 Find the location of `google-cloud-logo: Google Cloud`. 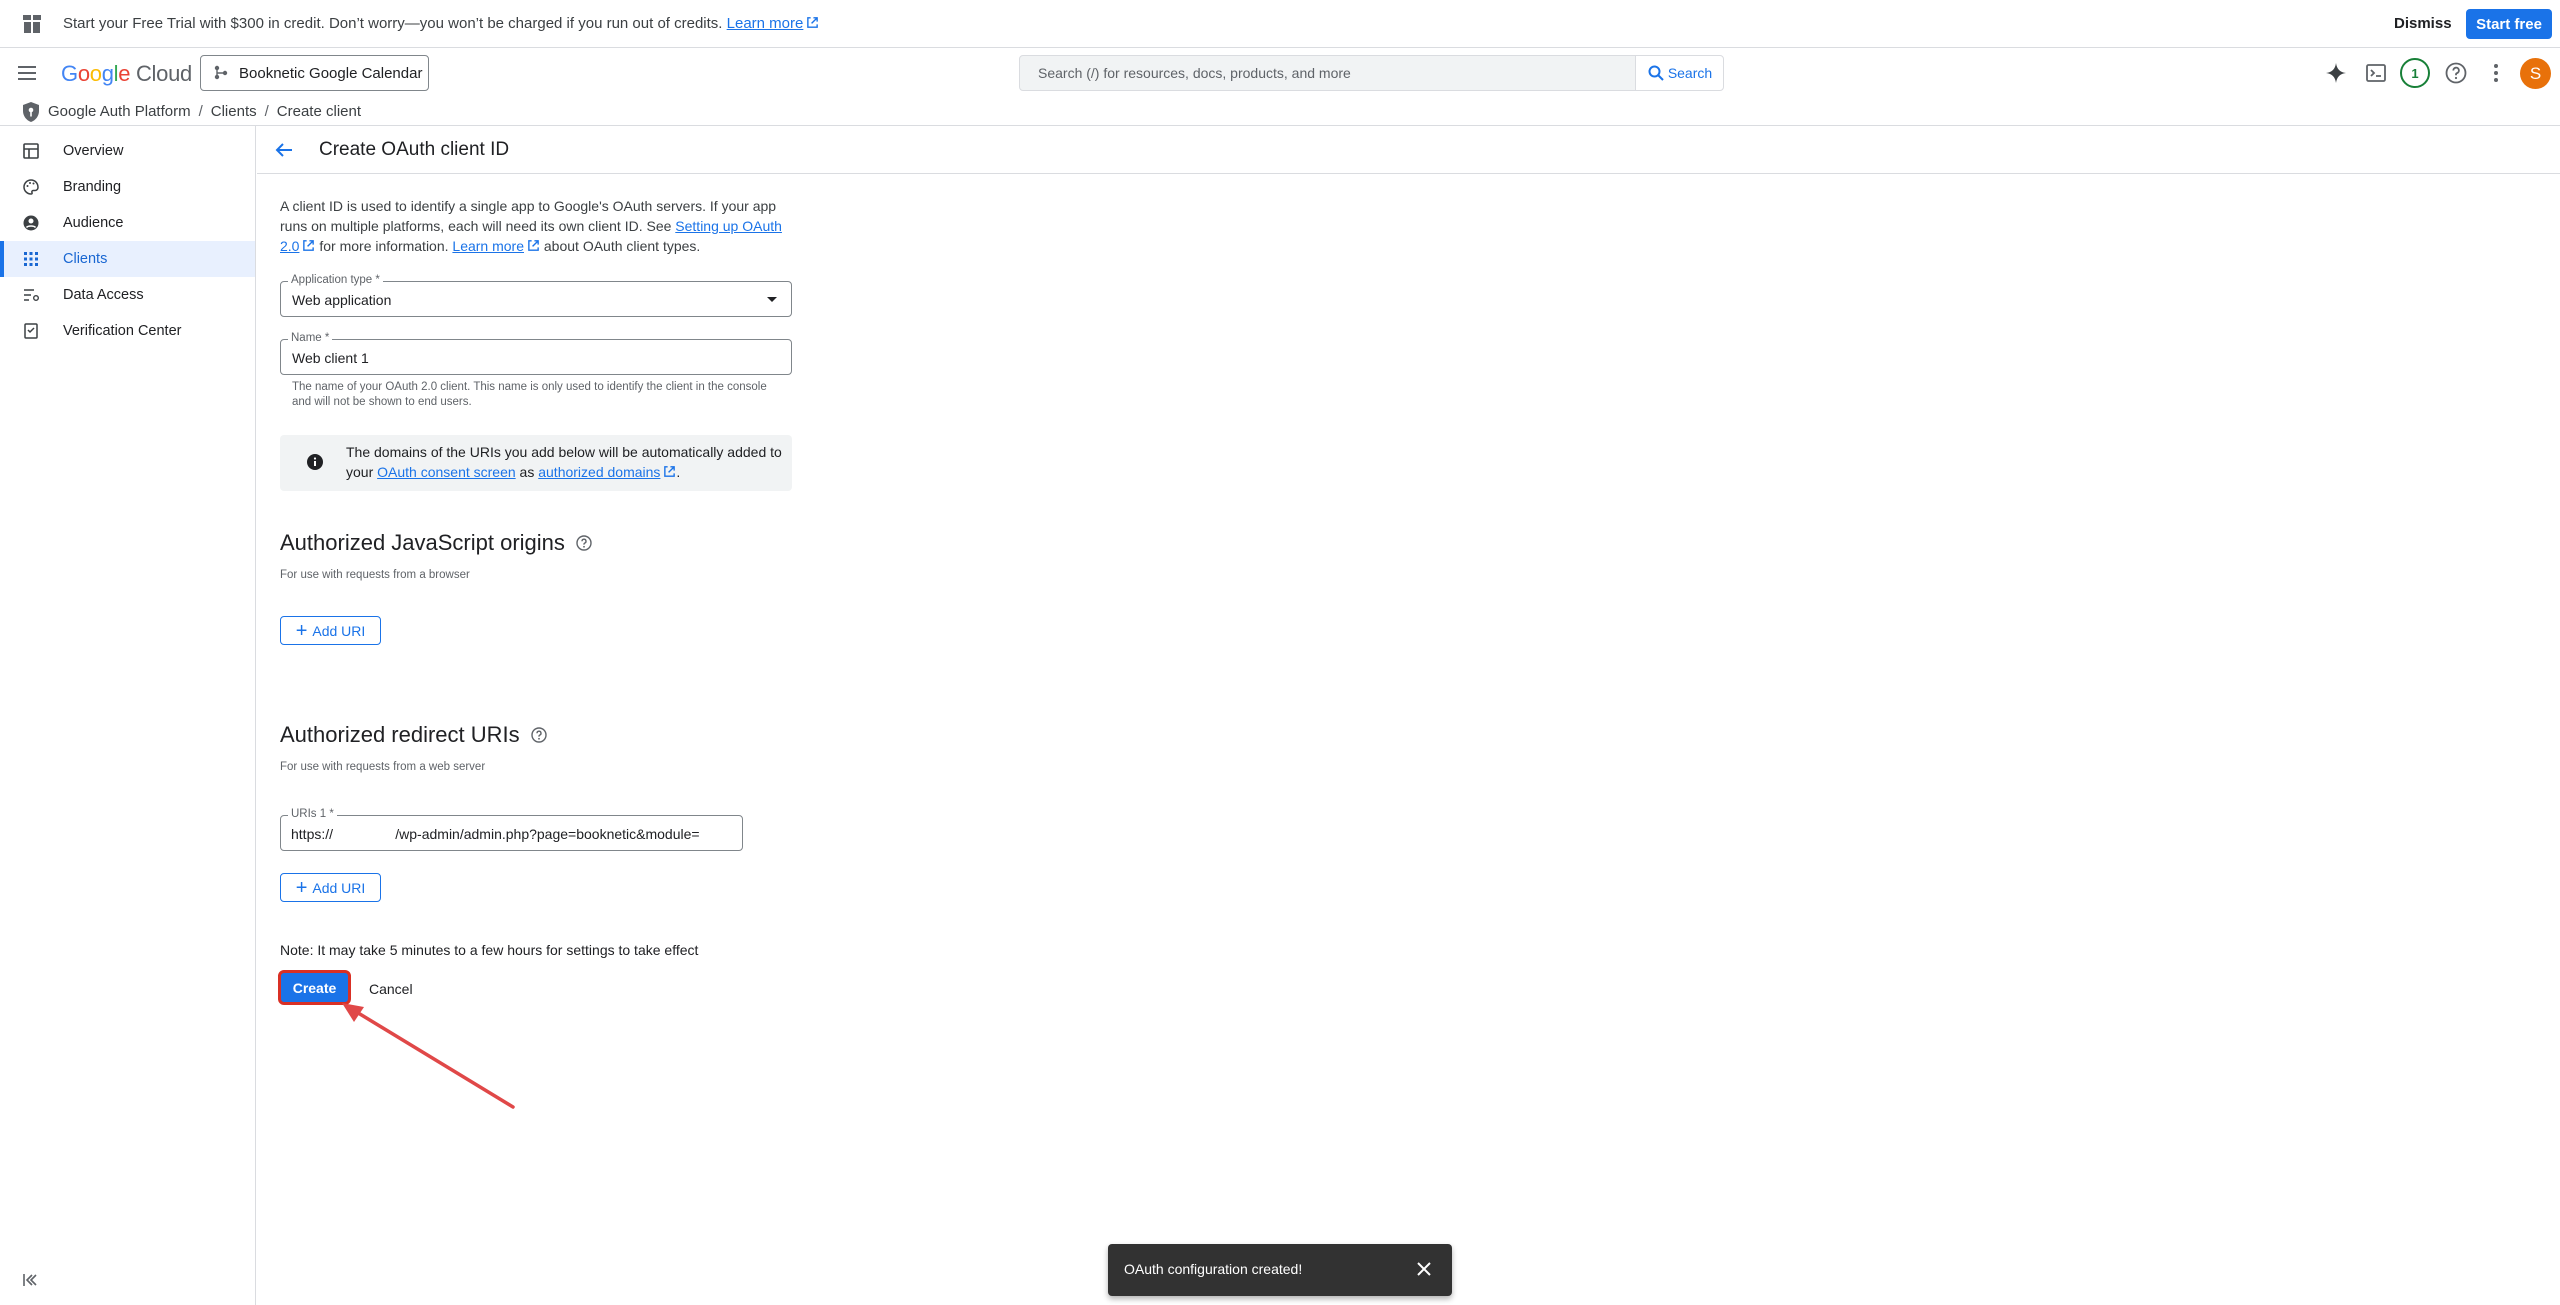

google-cloud-logo: Google Cloud is located at coordinates (126, 74).